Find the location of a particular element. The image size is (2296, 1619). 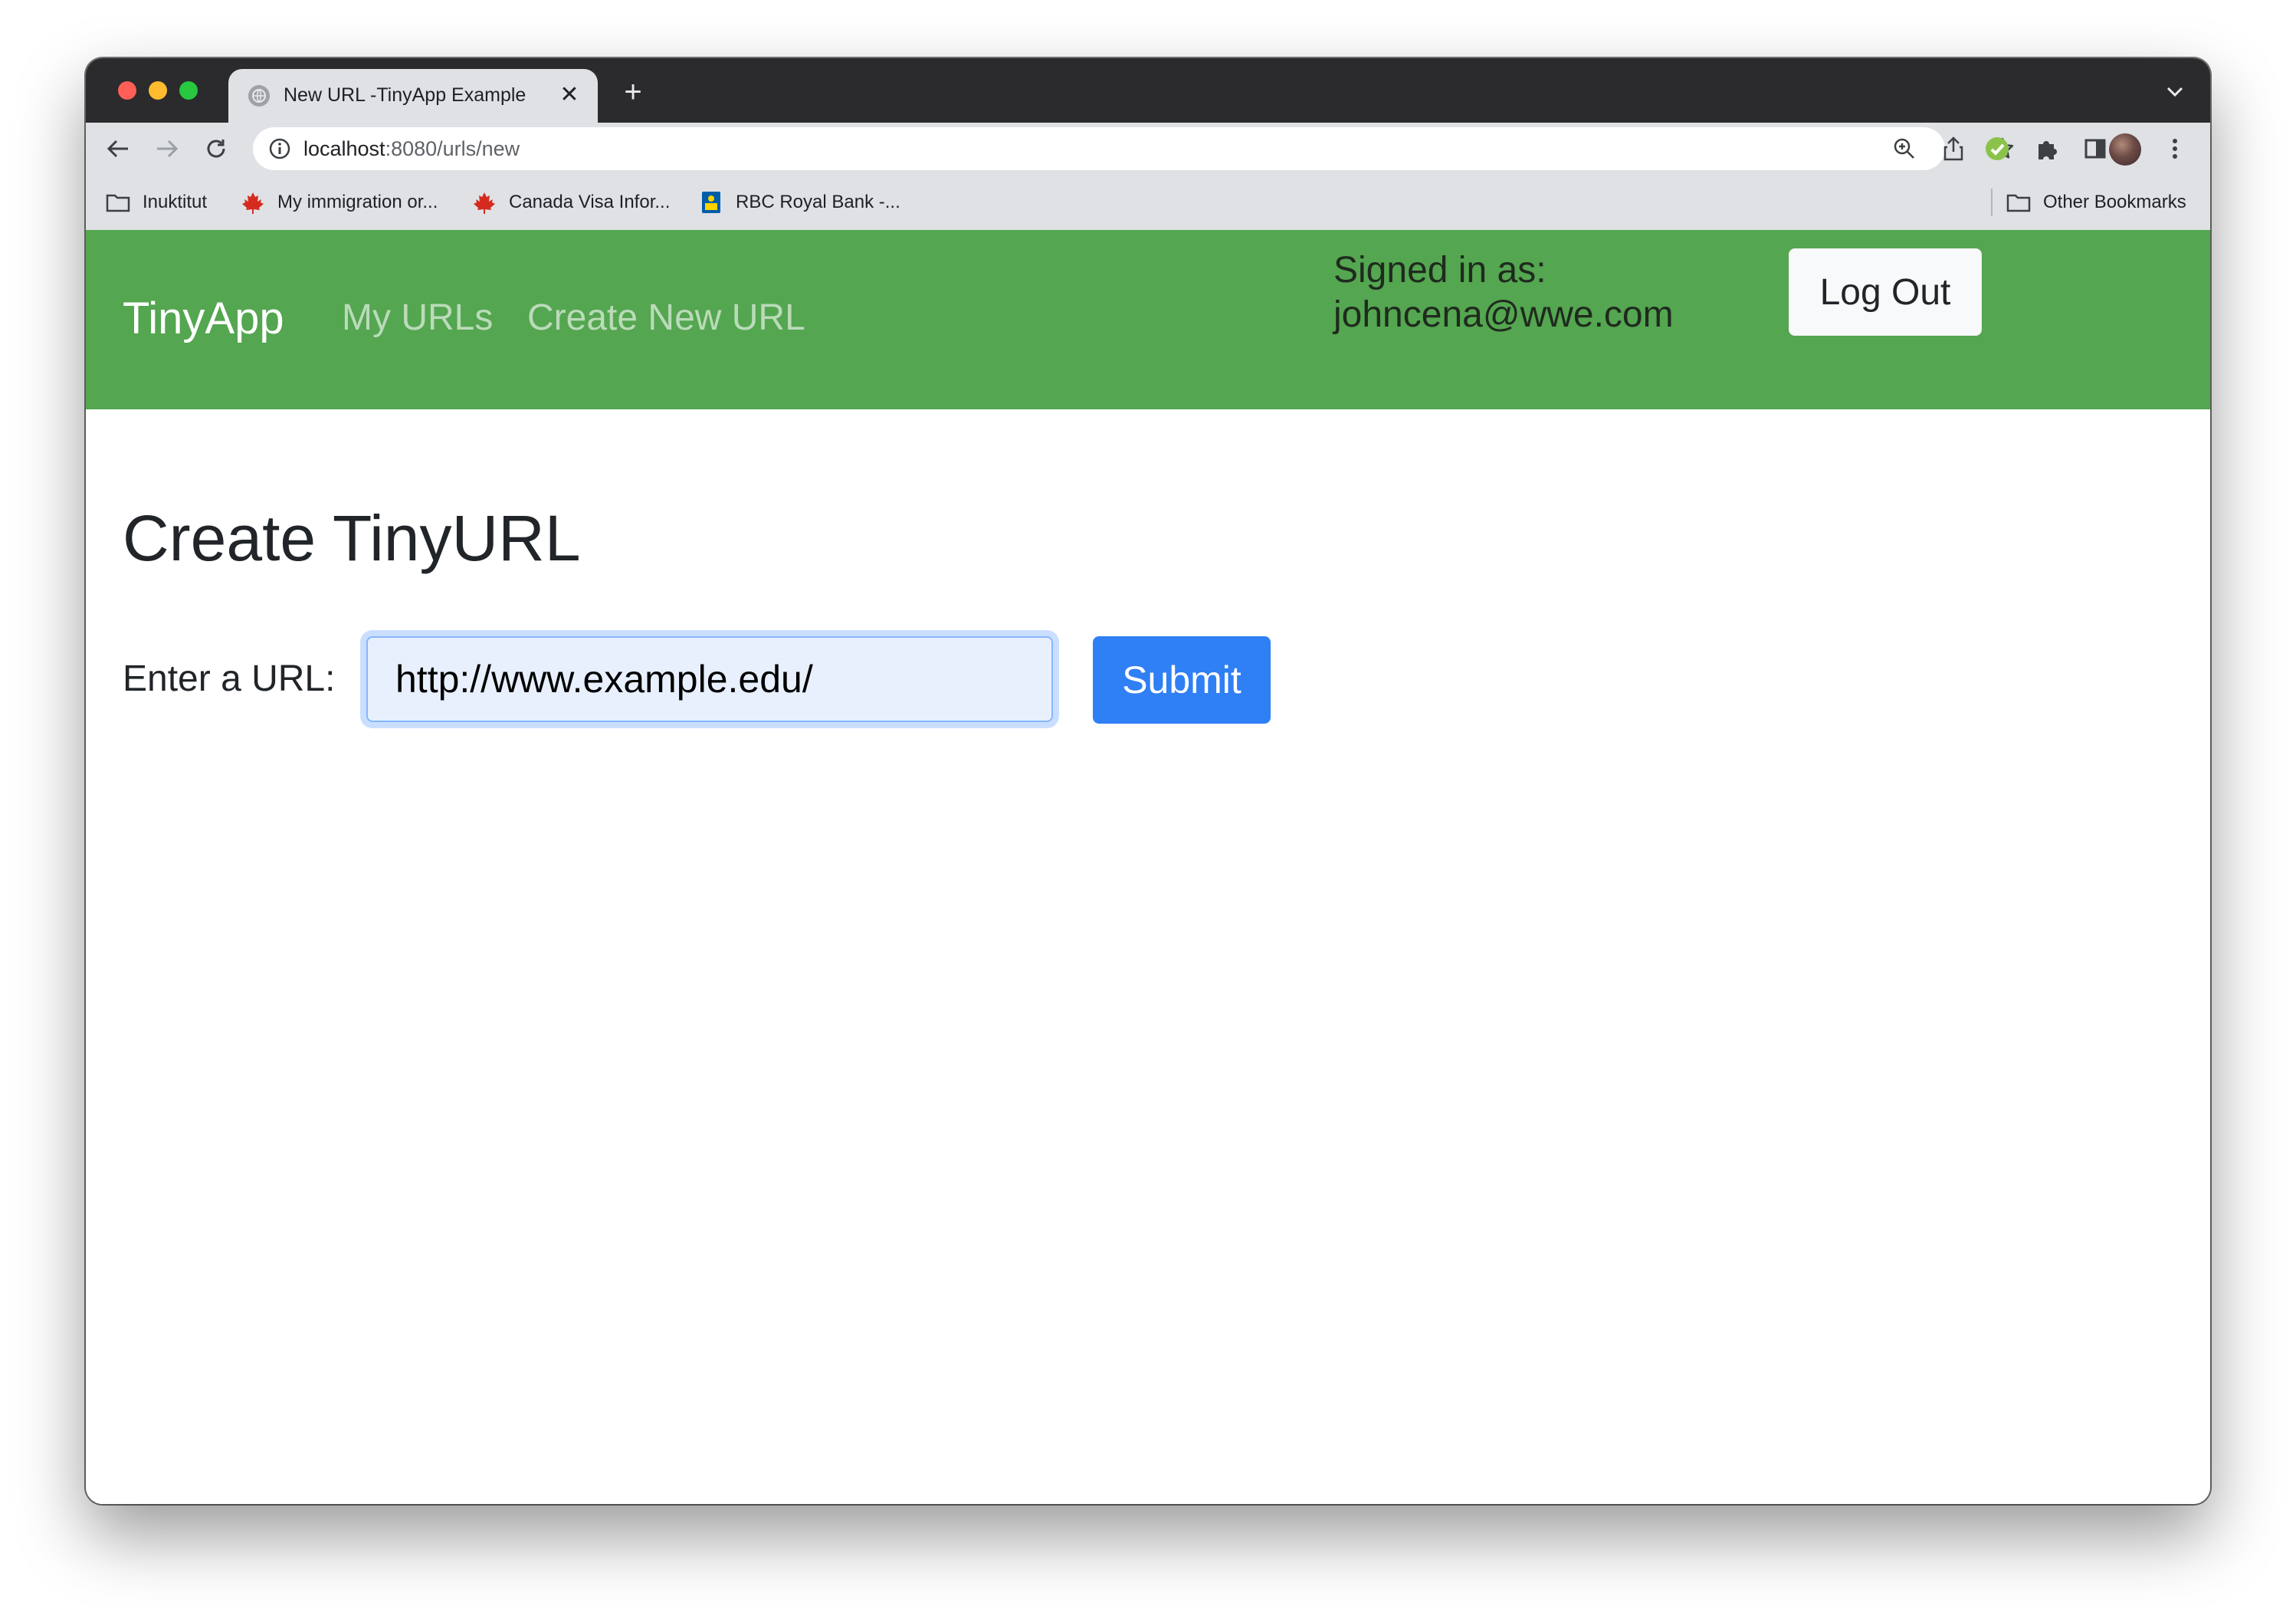

close-window-button is located at coordinates (127, 90).